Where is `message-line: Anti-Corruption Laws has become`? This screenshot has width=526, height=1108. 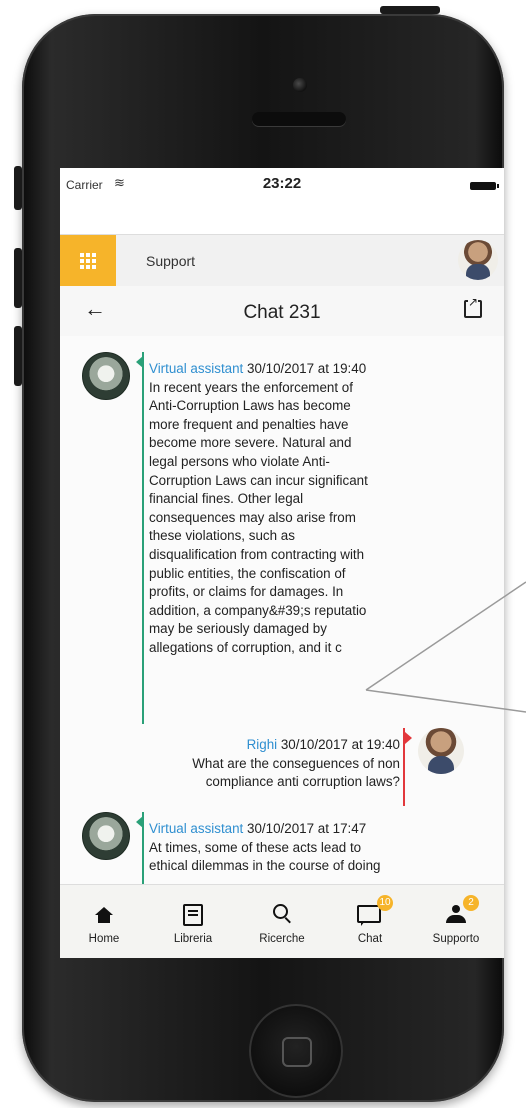 message-line: Anti-Corruption Laws has become is located at coordinates (250, 406).